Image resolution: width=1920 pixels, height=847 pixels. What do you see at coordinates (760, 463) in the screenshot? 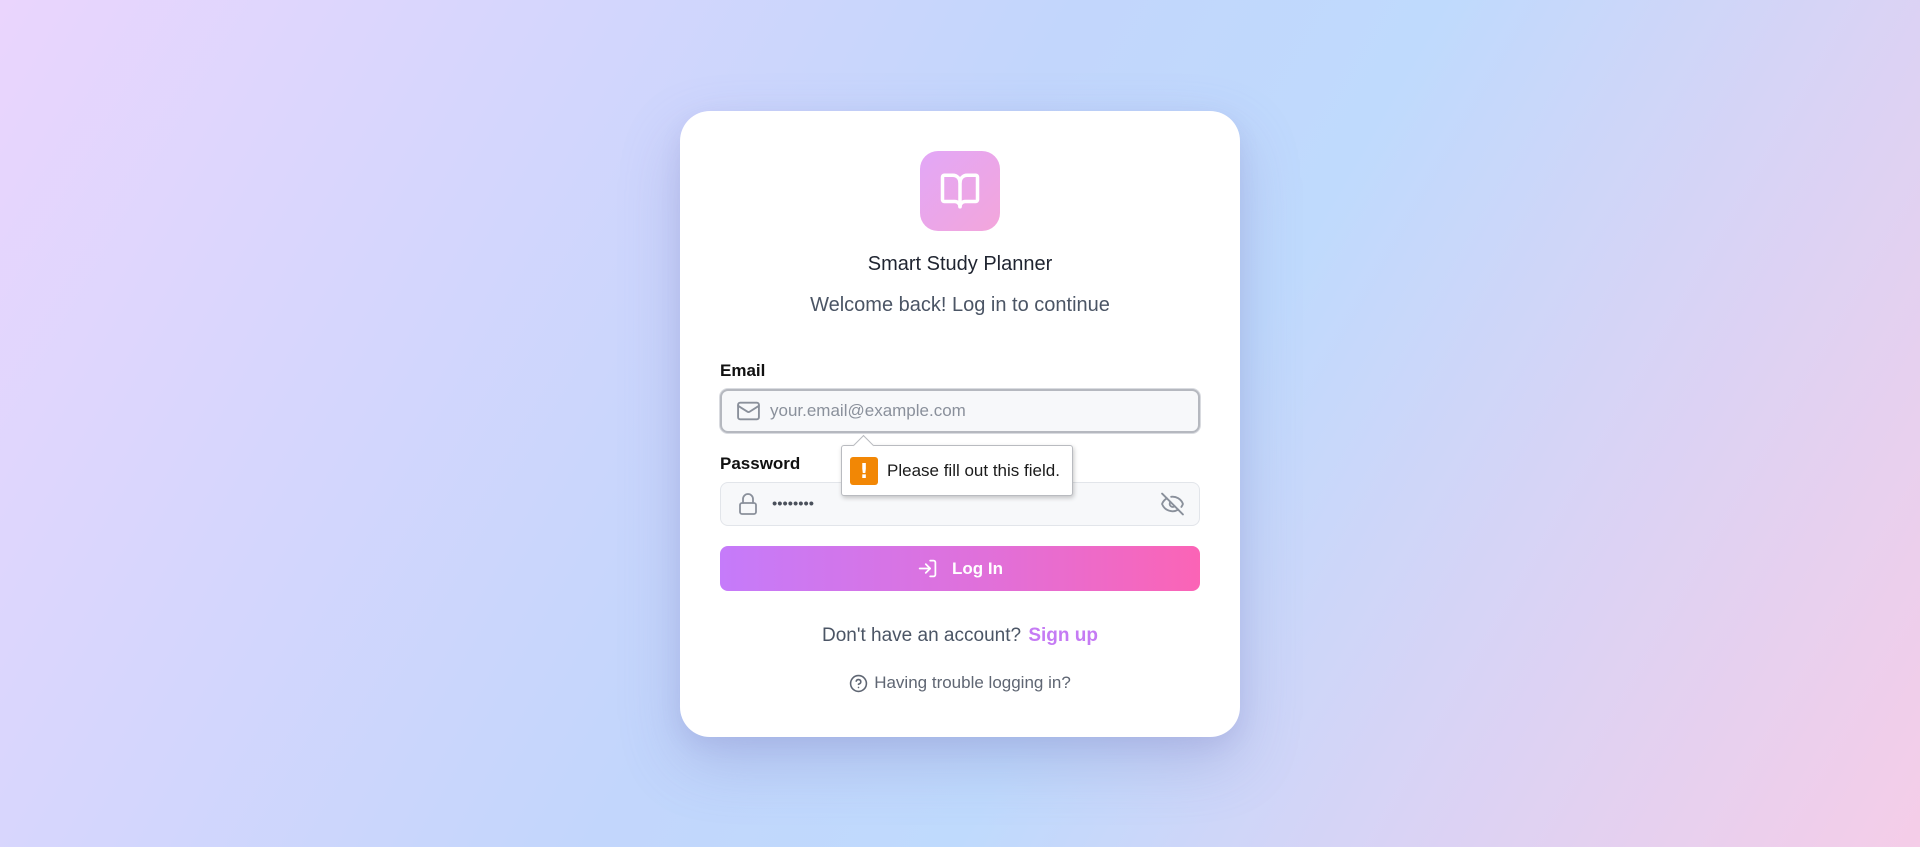
I see `password-label: Password` at bounding box center [760, 463].